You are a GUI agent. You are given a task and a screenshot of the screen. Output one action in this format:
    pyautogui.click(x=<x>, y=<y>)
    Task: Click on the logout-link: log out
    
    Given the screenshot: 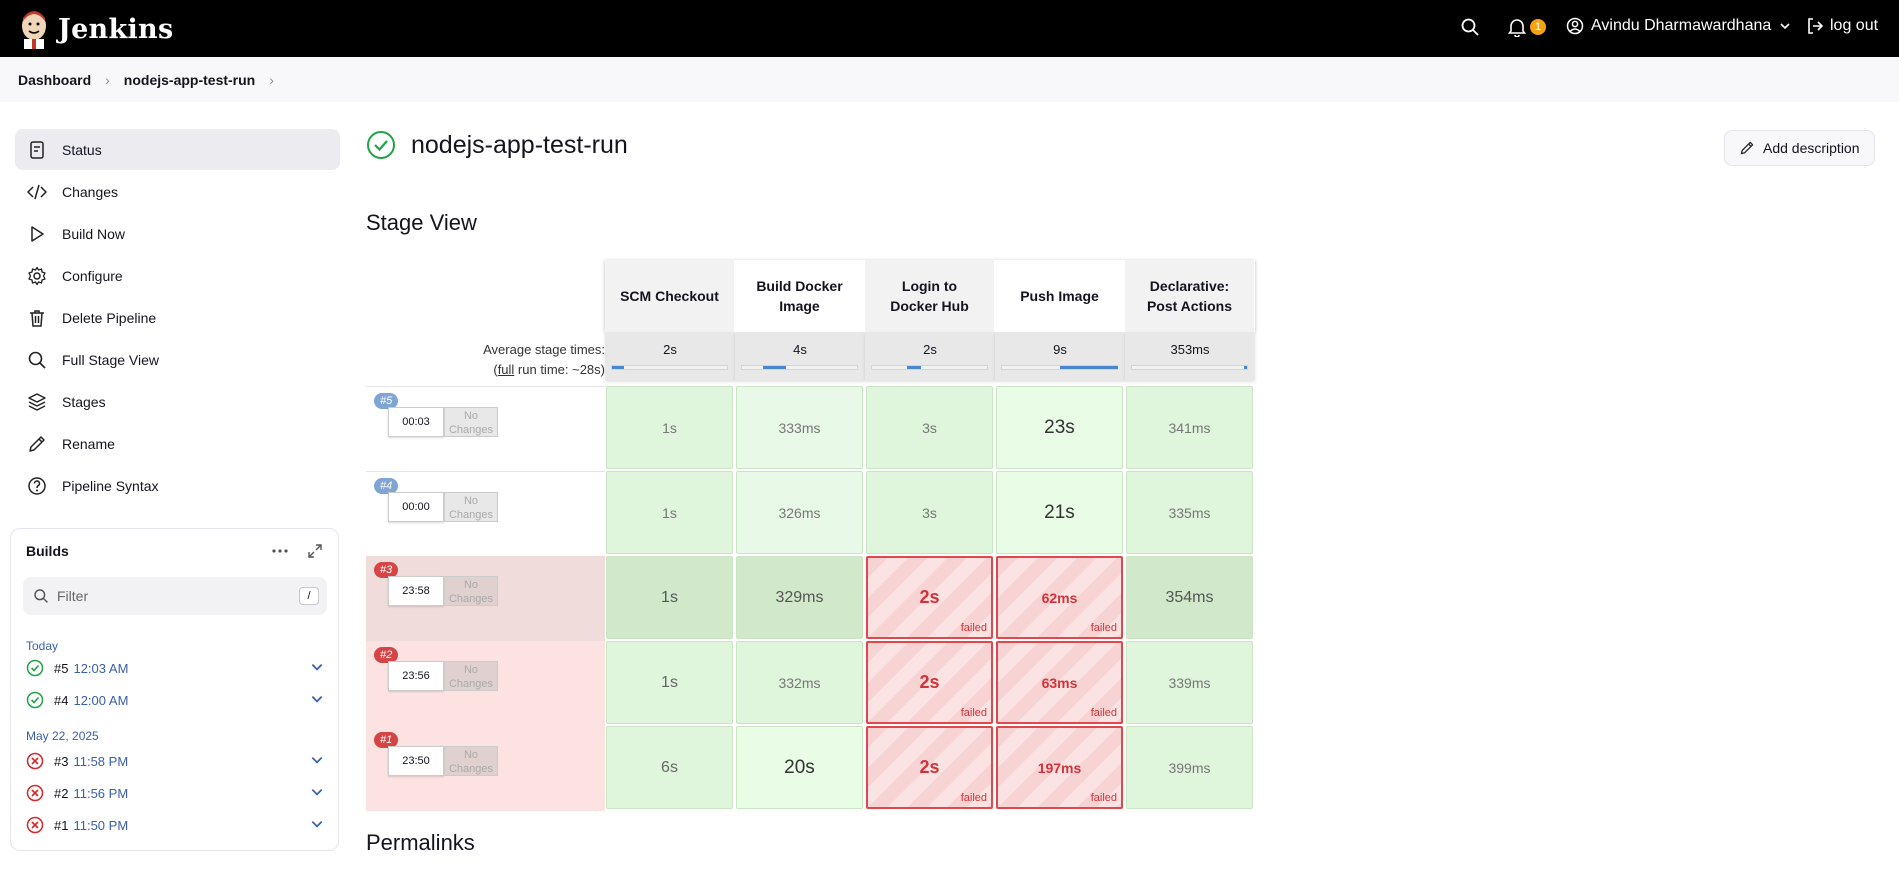 What is the action you would take?
    pyautogui.click(x=1842, y=26)
    